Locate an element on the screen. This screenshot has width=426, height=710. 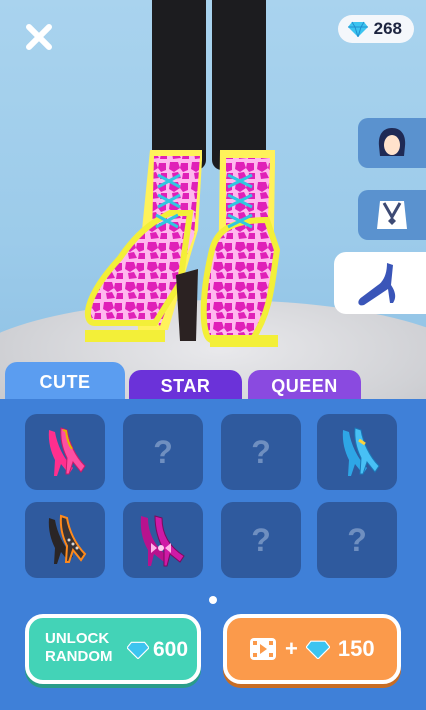
tab-label: STAR is located at coordinates (185, 385).